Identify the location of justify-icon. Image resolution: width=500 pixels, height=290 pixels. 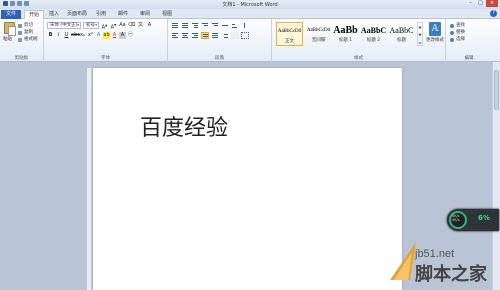
(205, 35).